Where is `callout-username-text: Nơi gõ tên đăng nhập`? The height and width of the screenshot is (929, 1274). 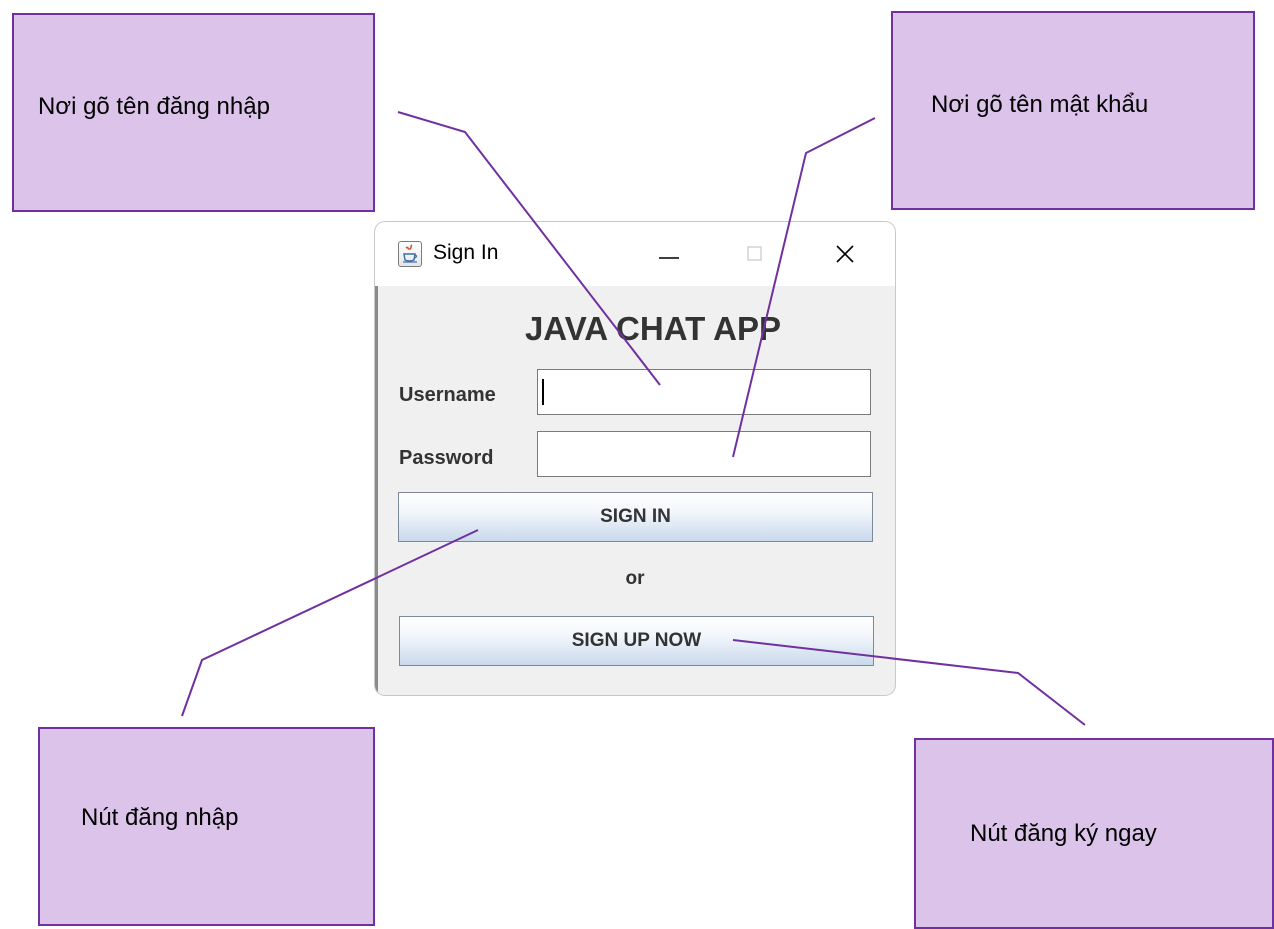 callout-username-text: Nơi gõ tên đăng nhập is located at coordinates (154, 106).